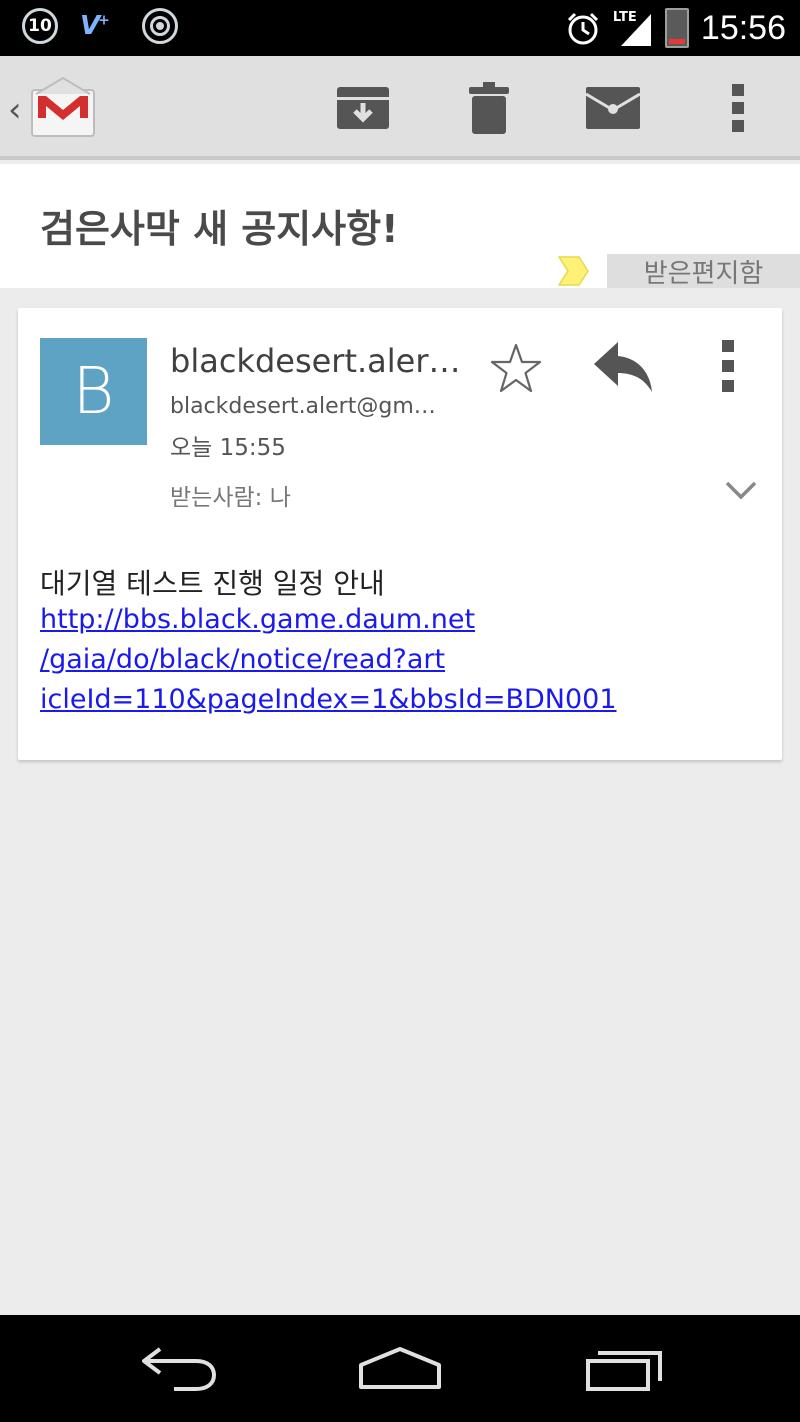 Image resolution: width=800 pixels, height=1422 pixels. I want to click on status-time: 15:56, so click(743, 27).